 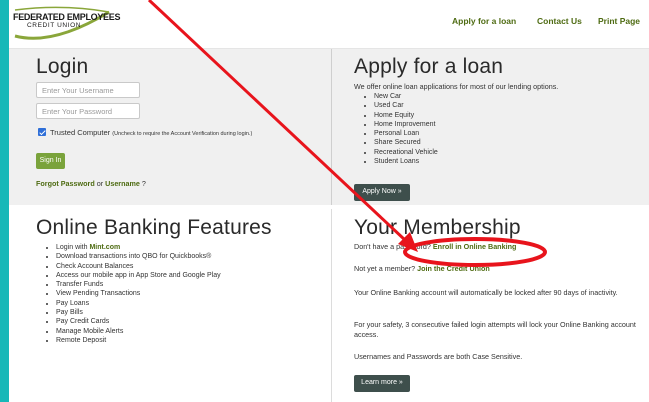 What do you see at coordinates (138, 312) in the screenshot?
I see `list-item: Pay Bills` at bounding box center [138, 312].